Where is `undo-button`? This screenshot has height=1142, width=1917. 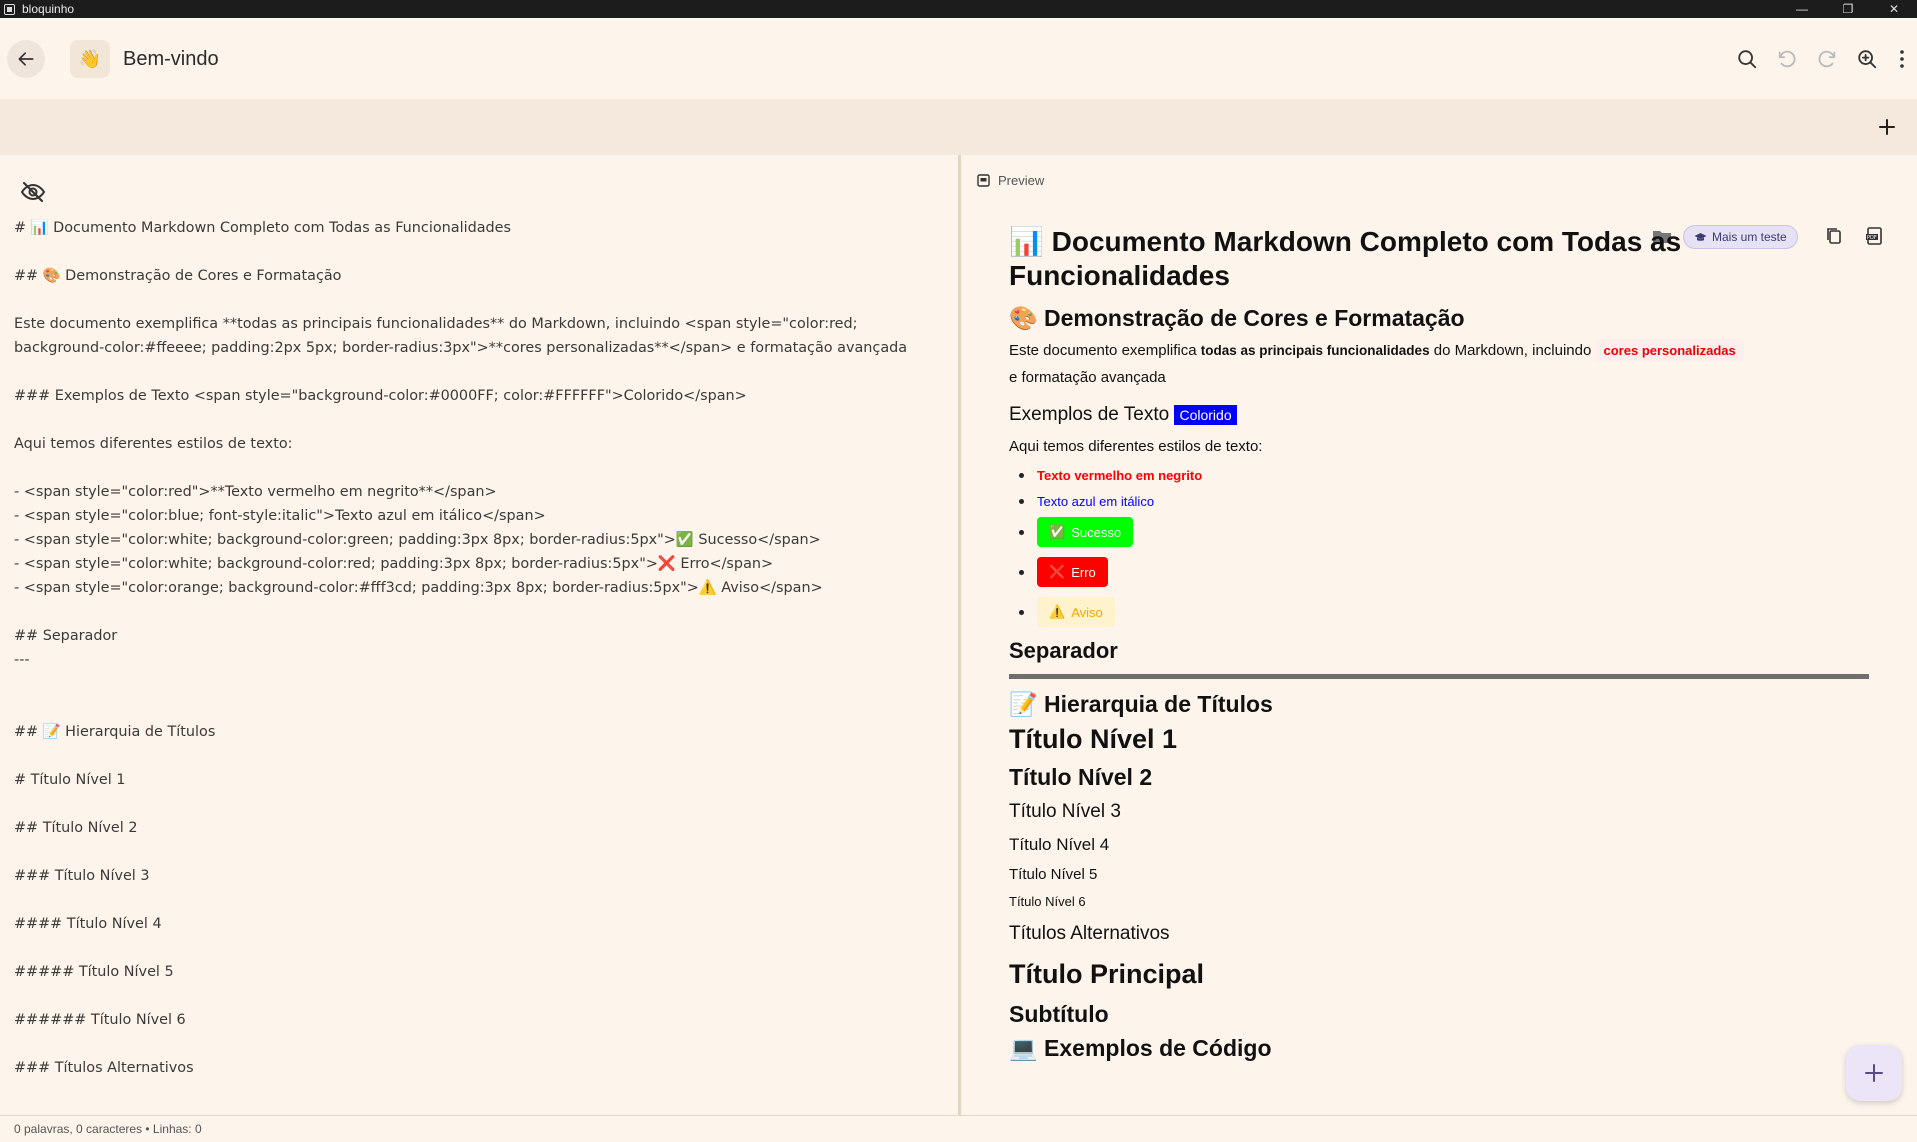 undo-button is located at coordinates (1787, 59).